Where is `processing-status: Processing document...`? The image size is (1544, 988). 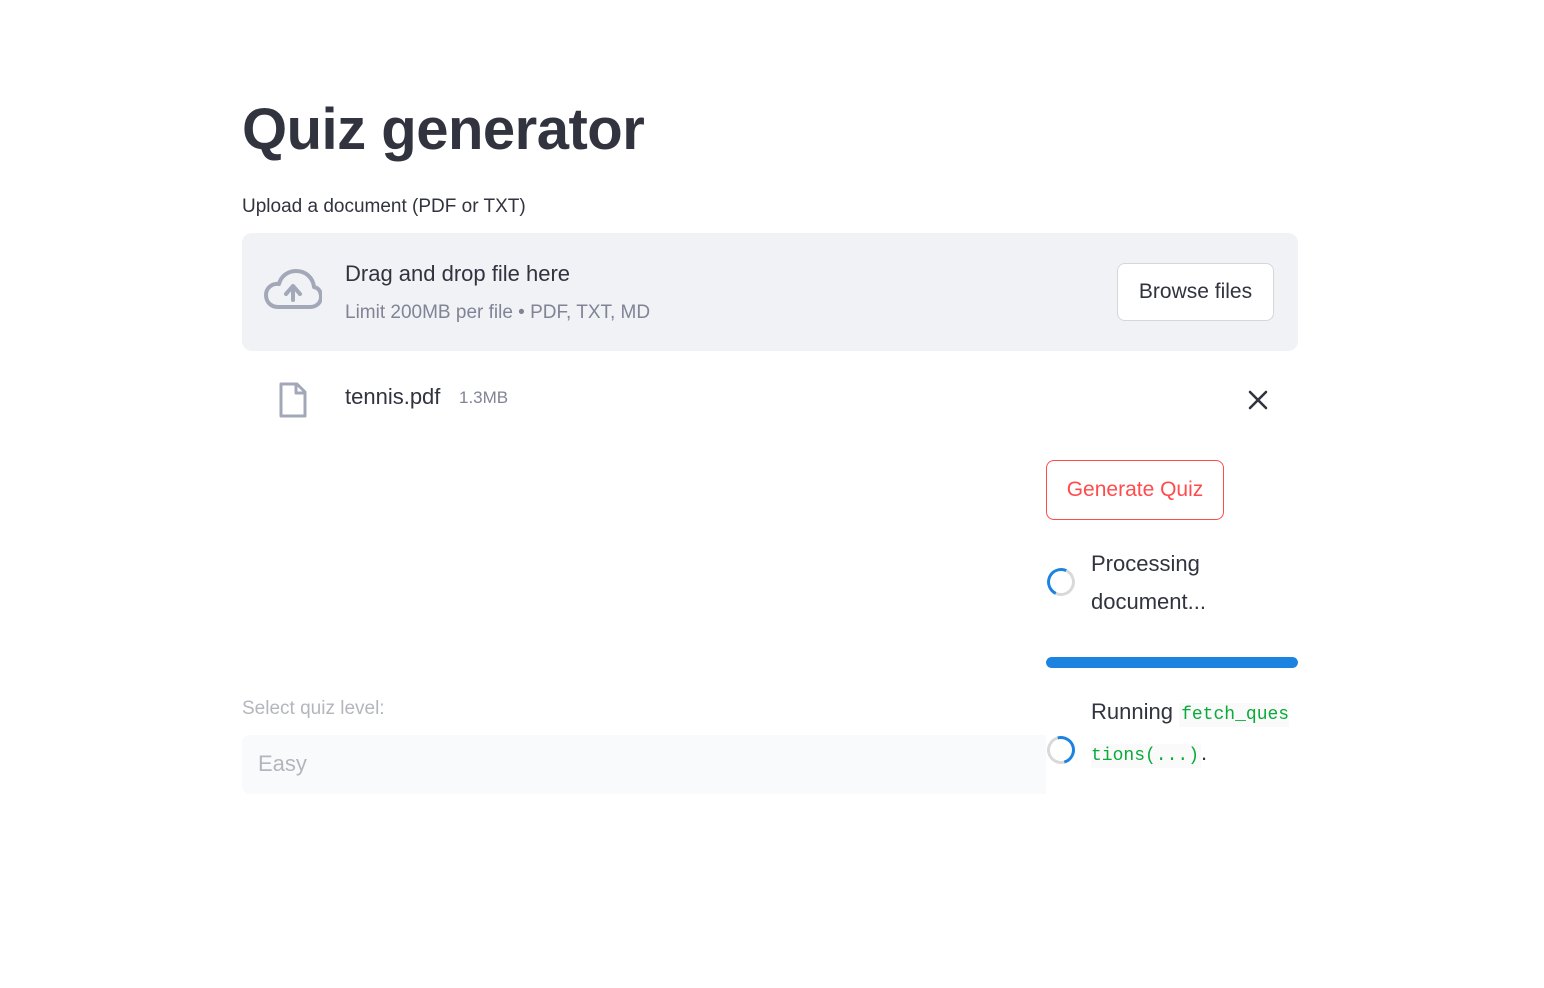
processing-status: Processing document... is located at coordinates (1148, 582).